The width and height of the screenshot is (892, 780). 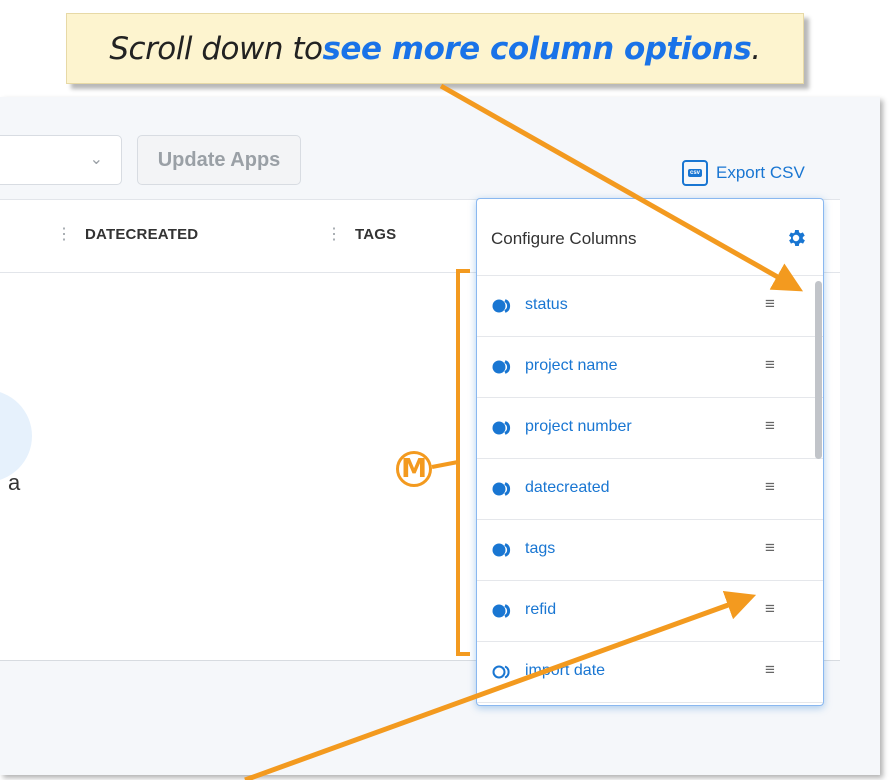 What do you see at coordinates (650, 428) in the screenshot?
I see `column-option-project-number: project number ≡` at bounding box center [650, 428].